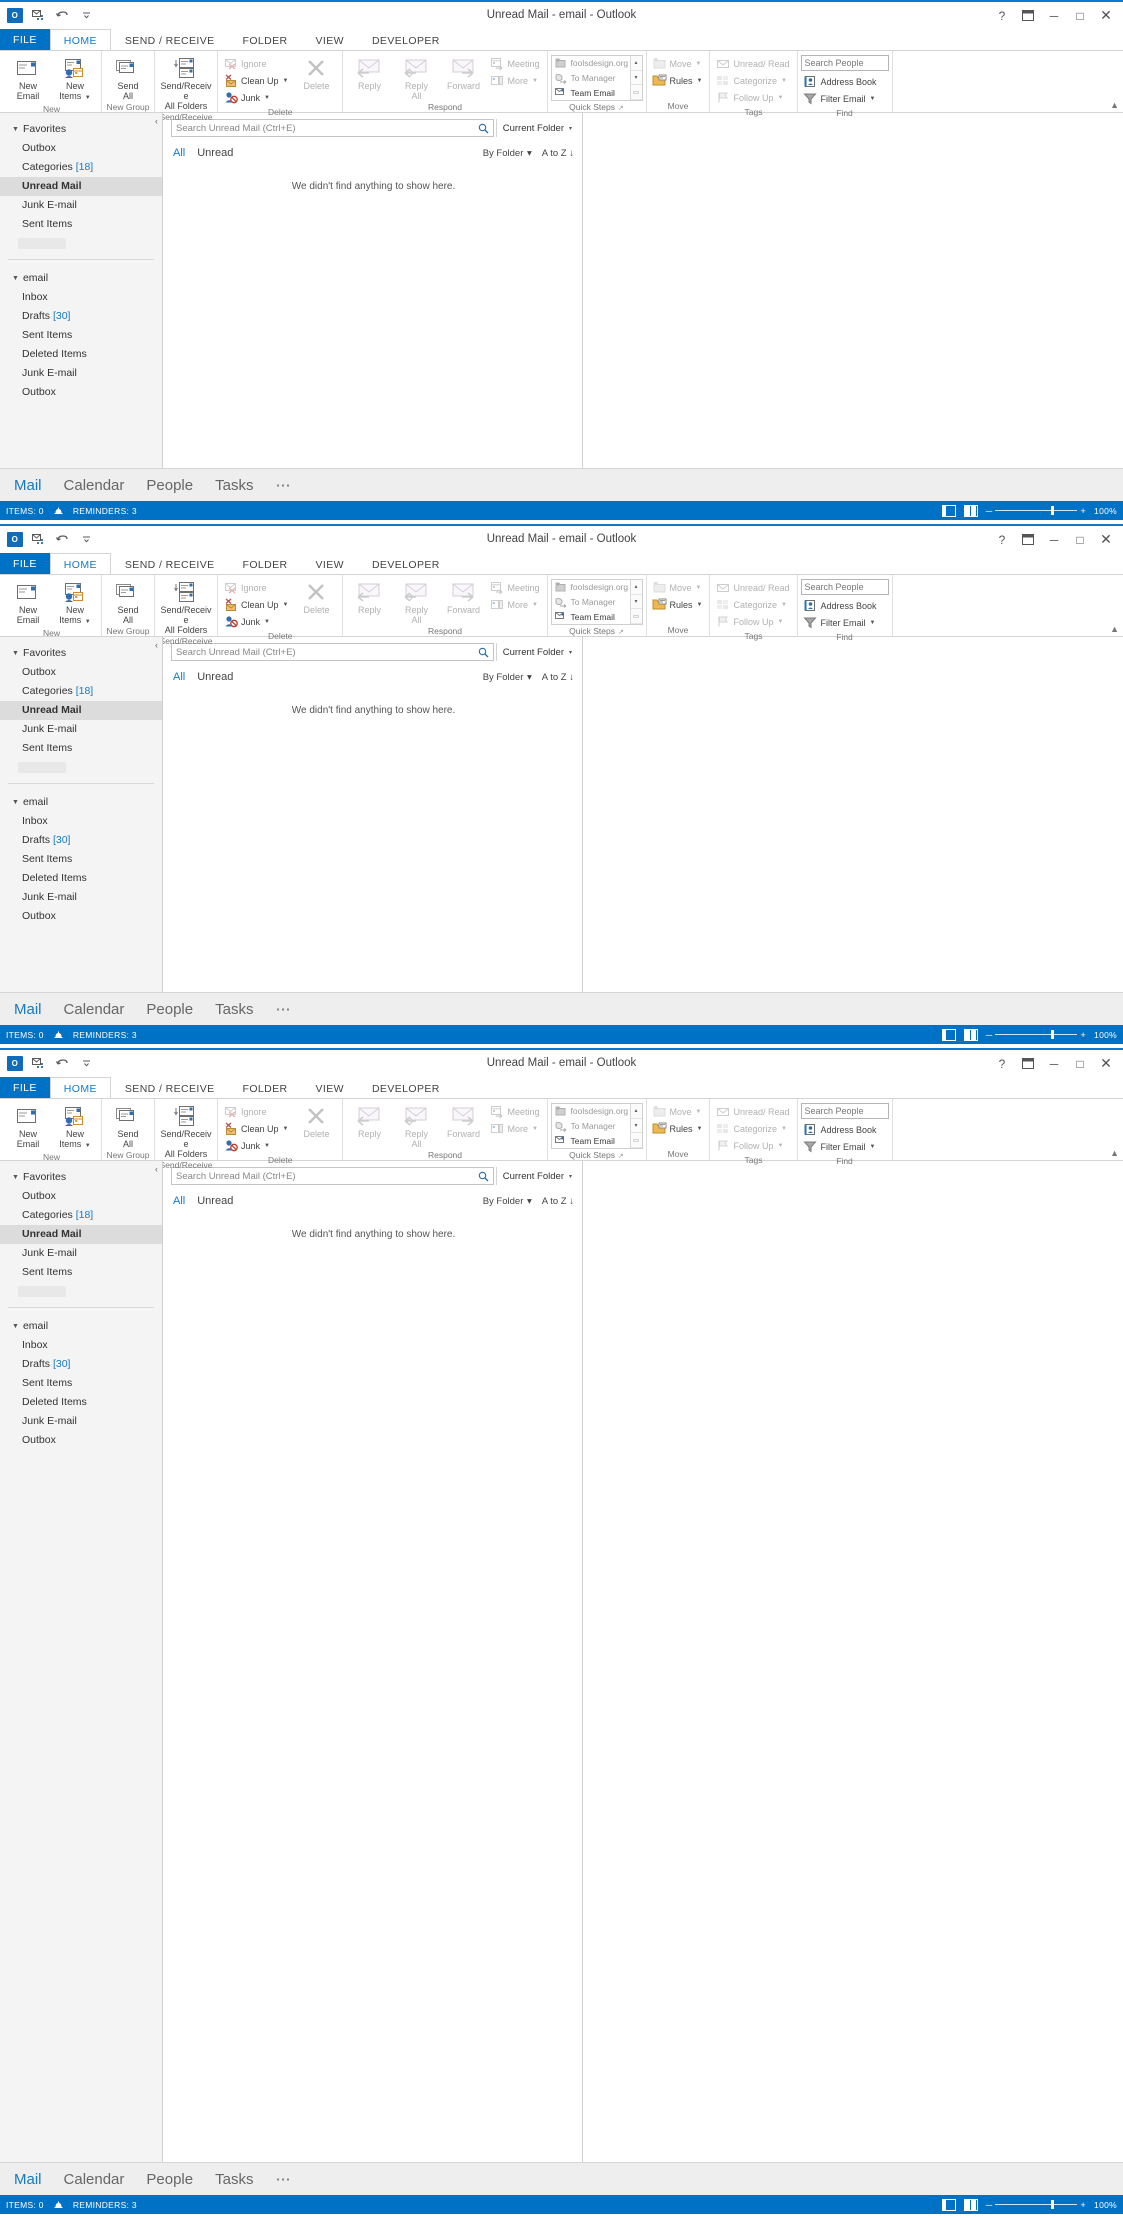  Describe the element at coordinates (28, 77) in the screenshot. I see `new-email-button: New Email` at that location.